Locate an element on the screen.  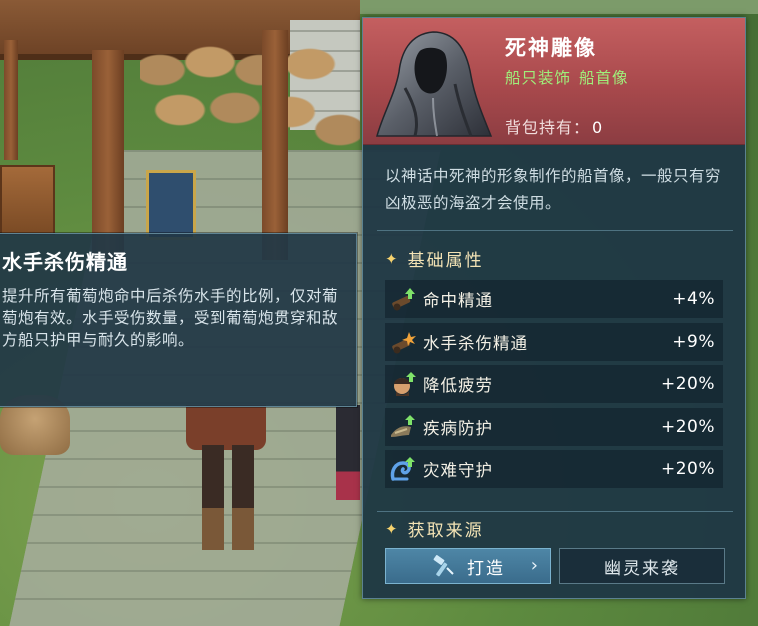
ghost-raid-button: 幽灵来袭 is located at coordinates (642, 566).